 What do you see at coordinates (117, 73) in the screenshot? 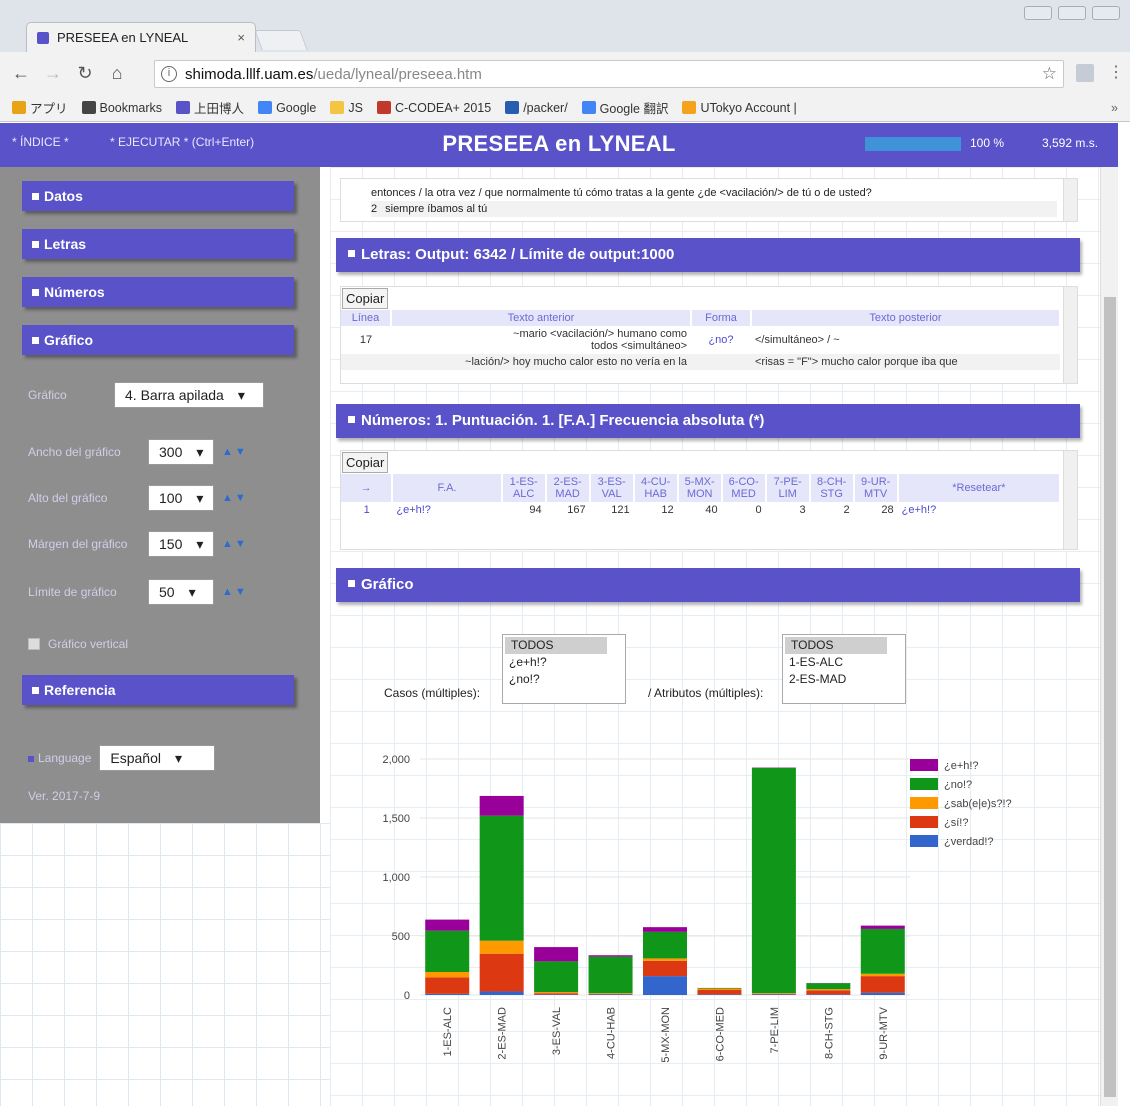
I see `home-icon: ⌂` at bounding box center [117, 73].